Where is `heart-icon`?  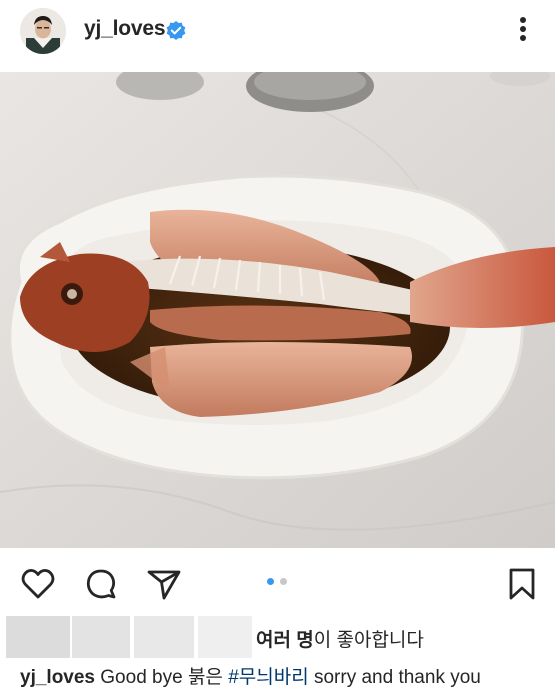 heart-icon is located at coordinates (38, 584).